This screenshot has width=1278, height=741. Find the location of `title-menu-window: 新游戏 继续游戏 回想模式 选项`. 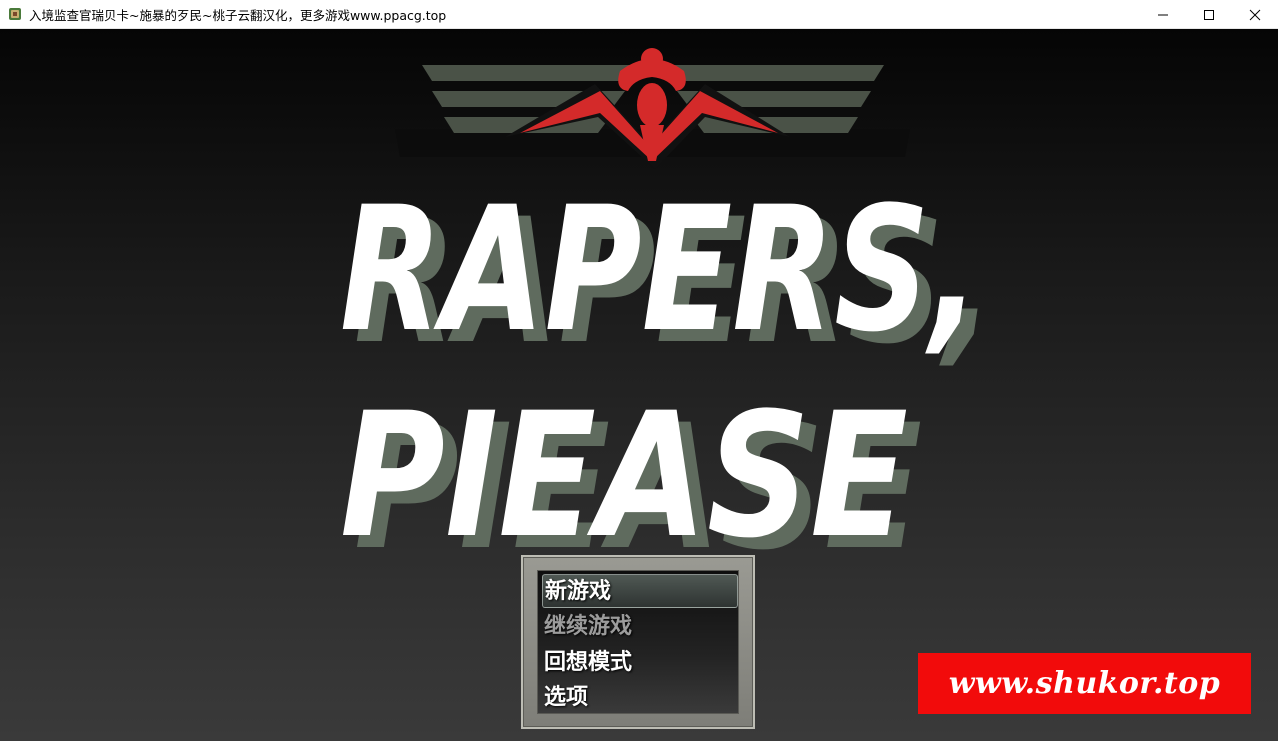

title-menu-window: 新游戏 继续游戏 回想模式 选项 is located at coordinates (638, 642).